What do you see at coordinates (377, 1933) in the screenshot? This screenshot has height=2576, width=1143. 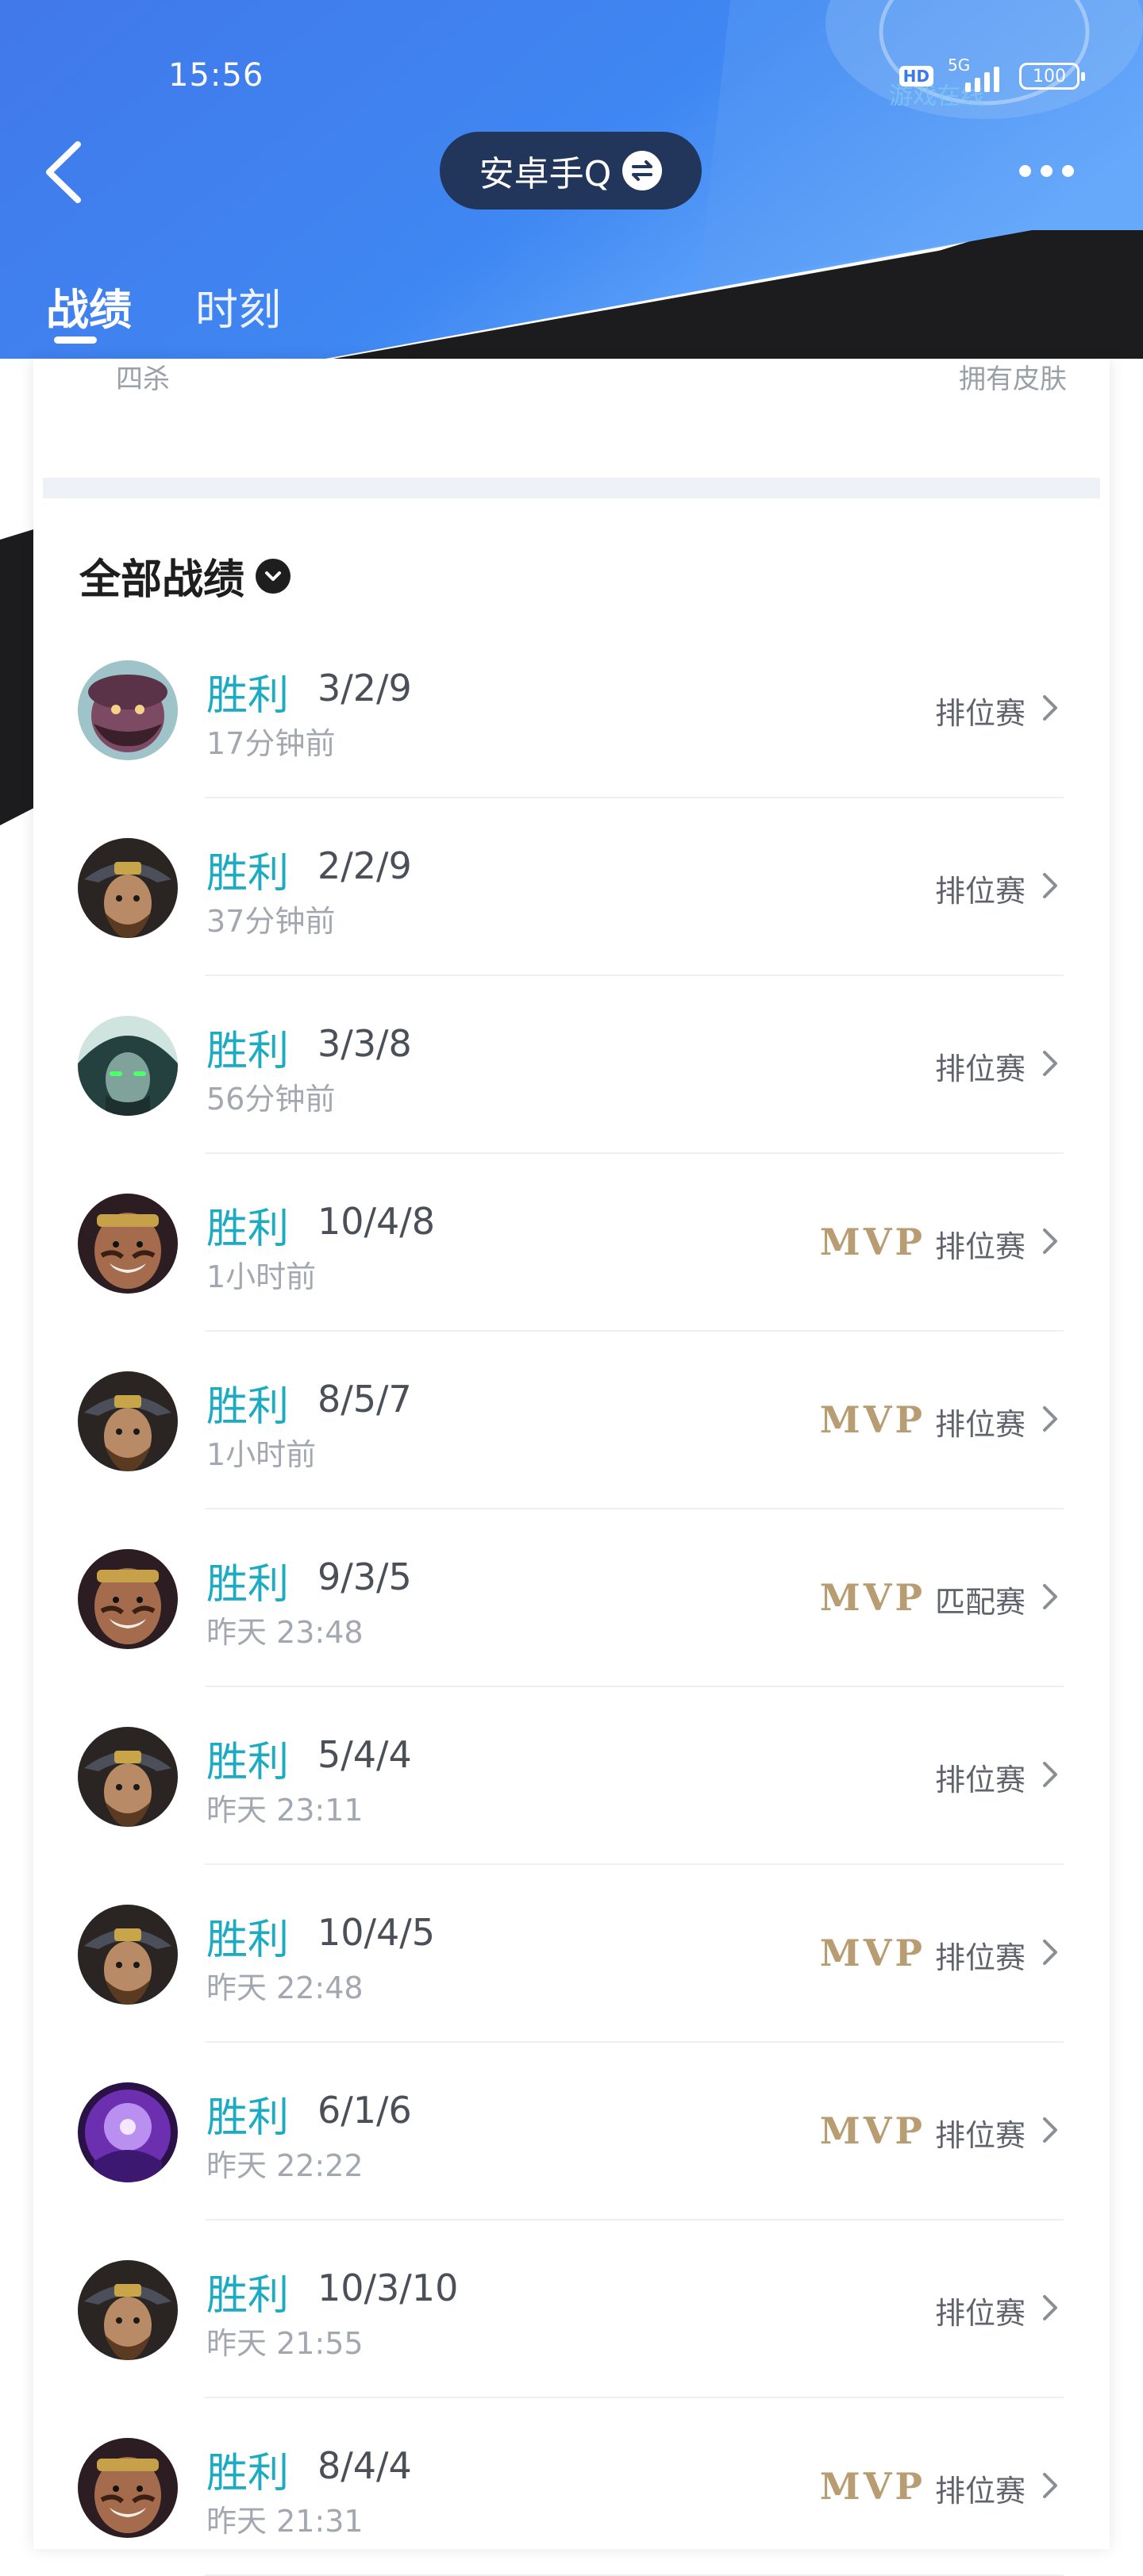 I see `match-kda: 10/4/5` at bounding box center [377, 1933].